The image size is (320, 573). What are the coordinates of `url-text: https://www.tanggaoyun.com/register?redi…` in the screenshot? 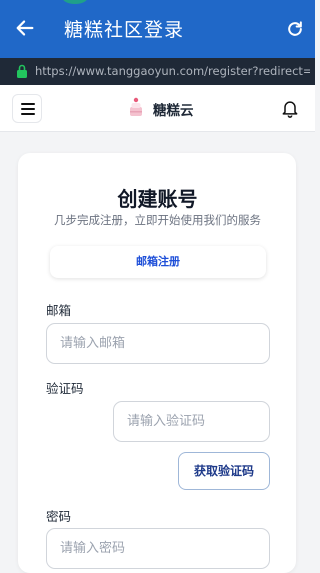 It's located at (172, 71).